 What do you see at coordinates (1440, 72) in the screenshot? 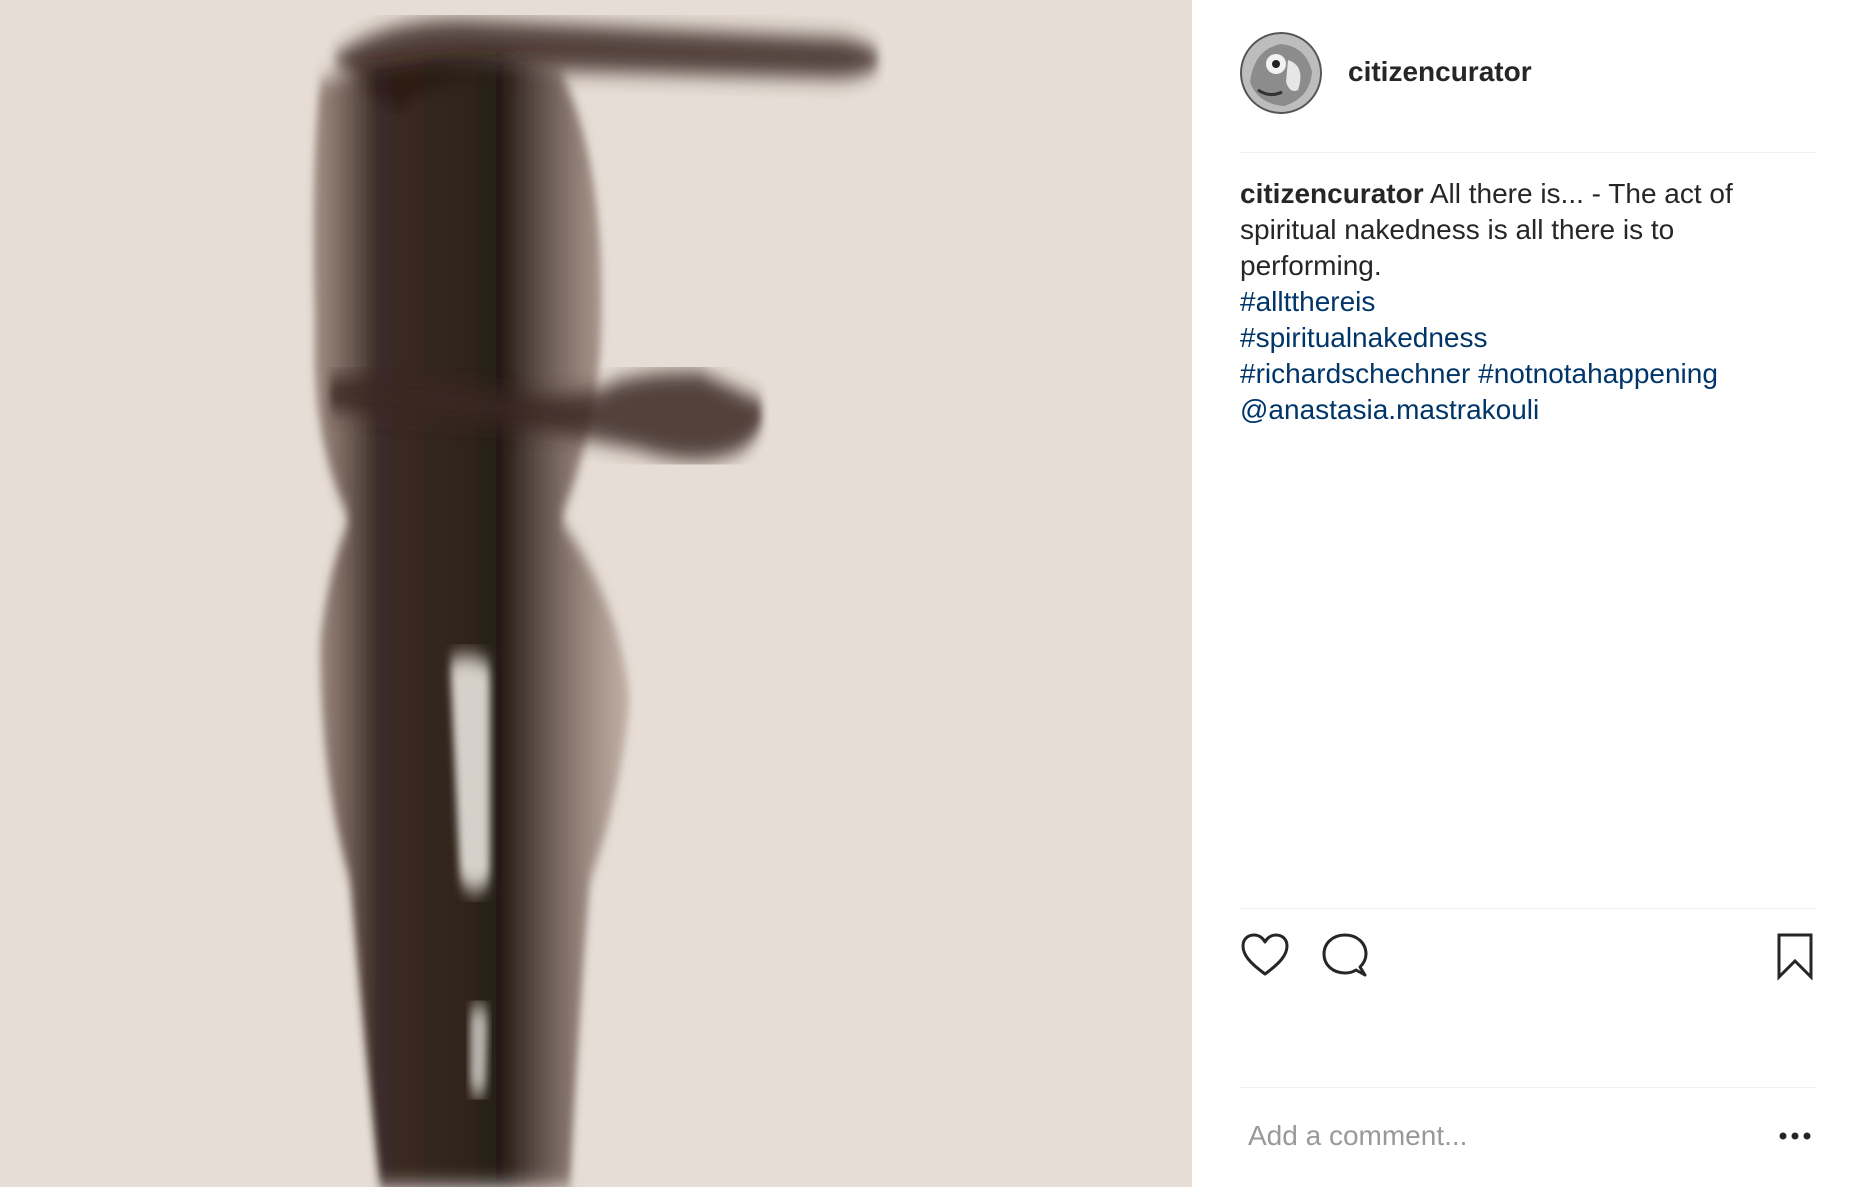
I see `header-username-link: citizencurator` at bounding box center [1440, 72].